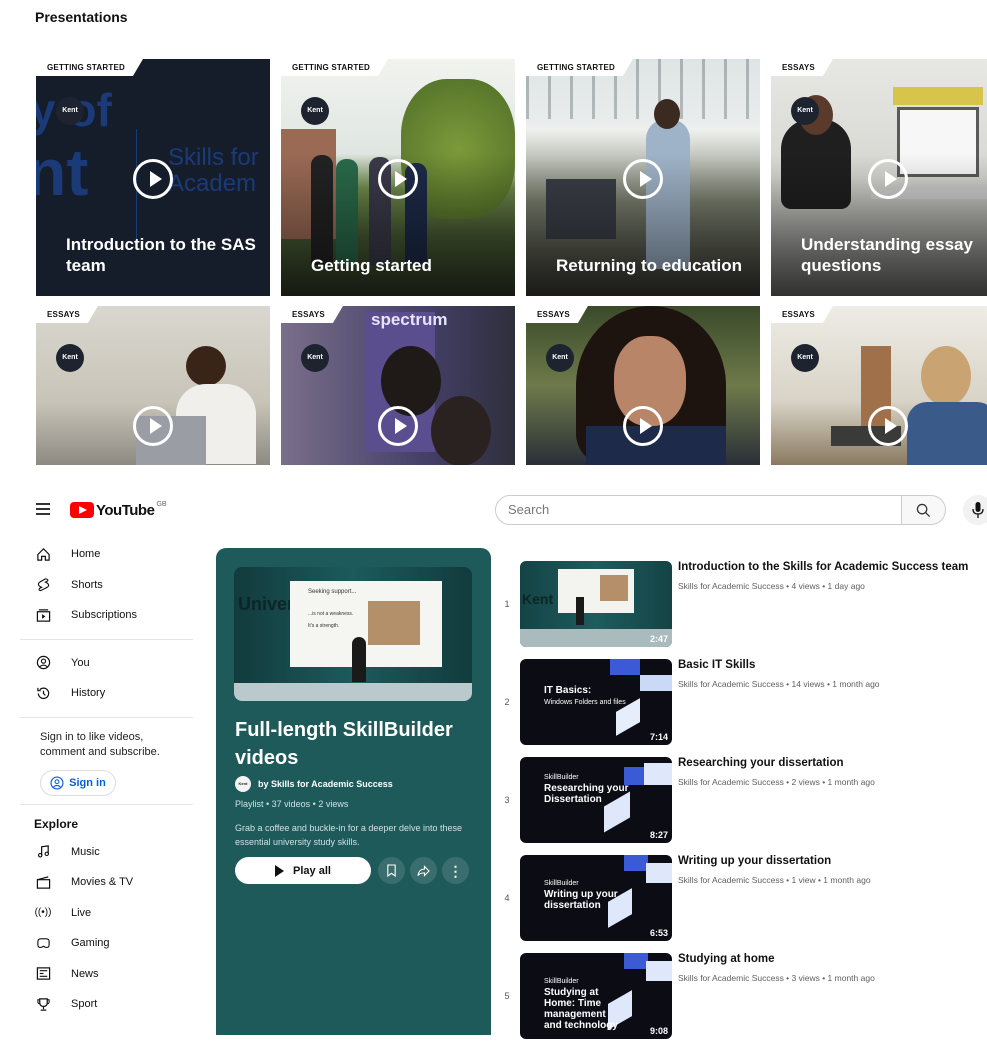 This screenshot has height=1041, width=987. Describe the element at coordinates (107, 554) in the screenshot. I see `sidebar-item-home: Home` at that location.